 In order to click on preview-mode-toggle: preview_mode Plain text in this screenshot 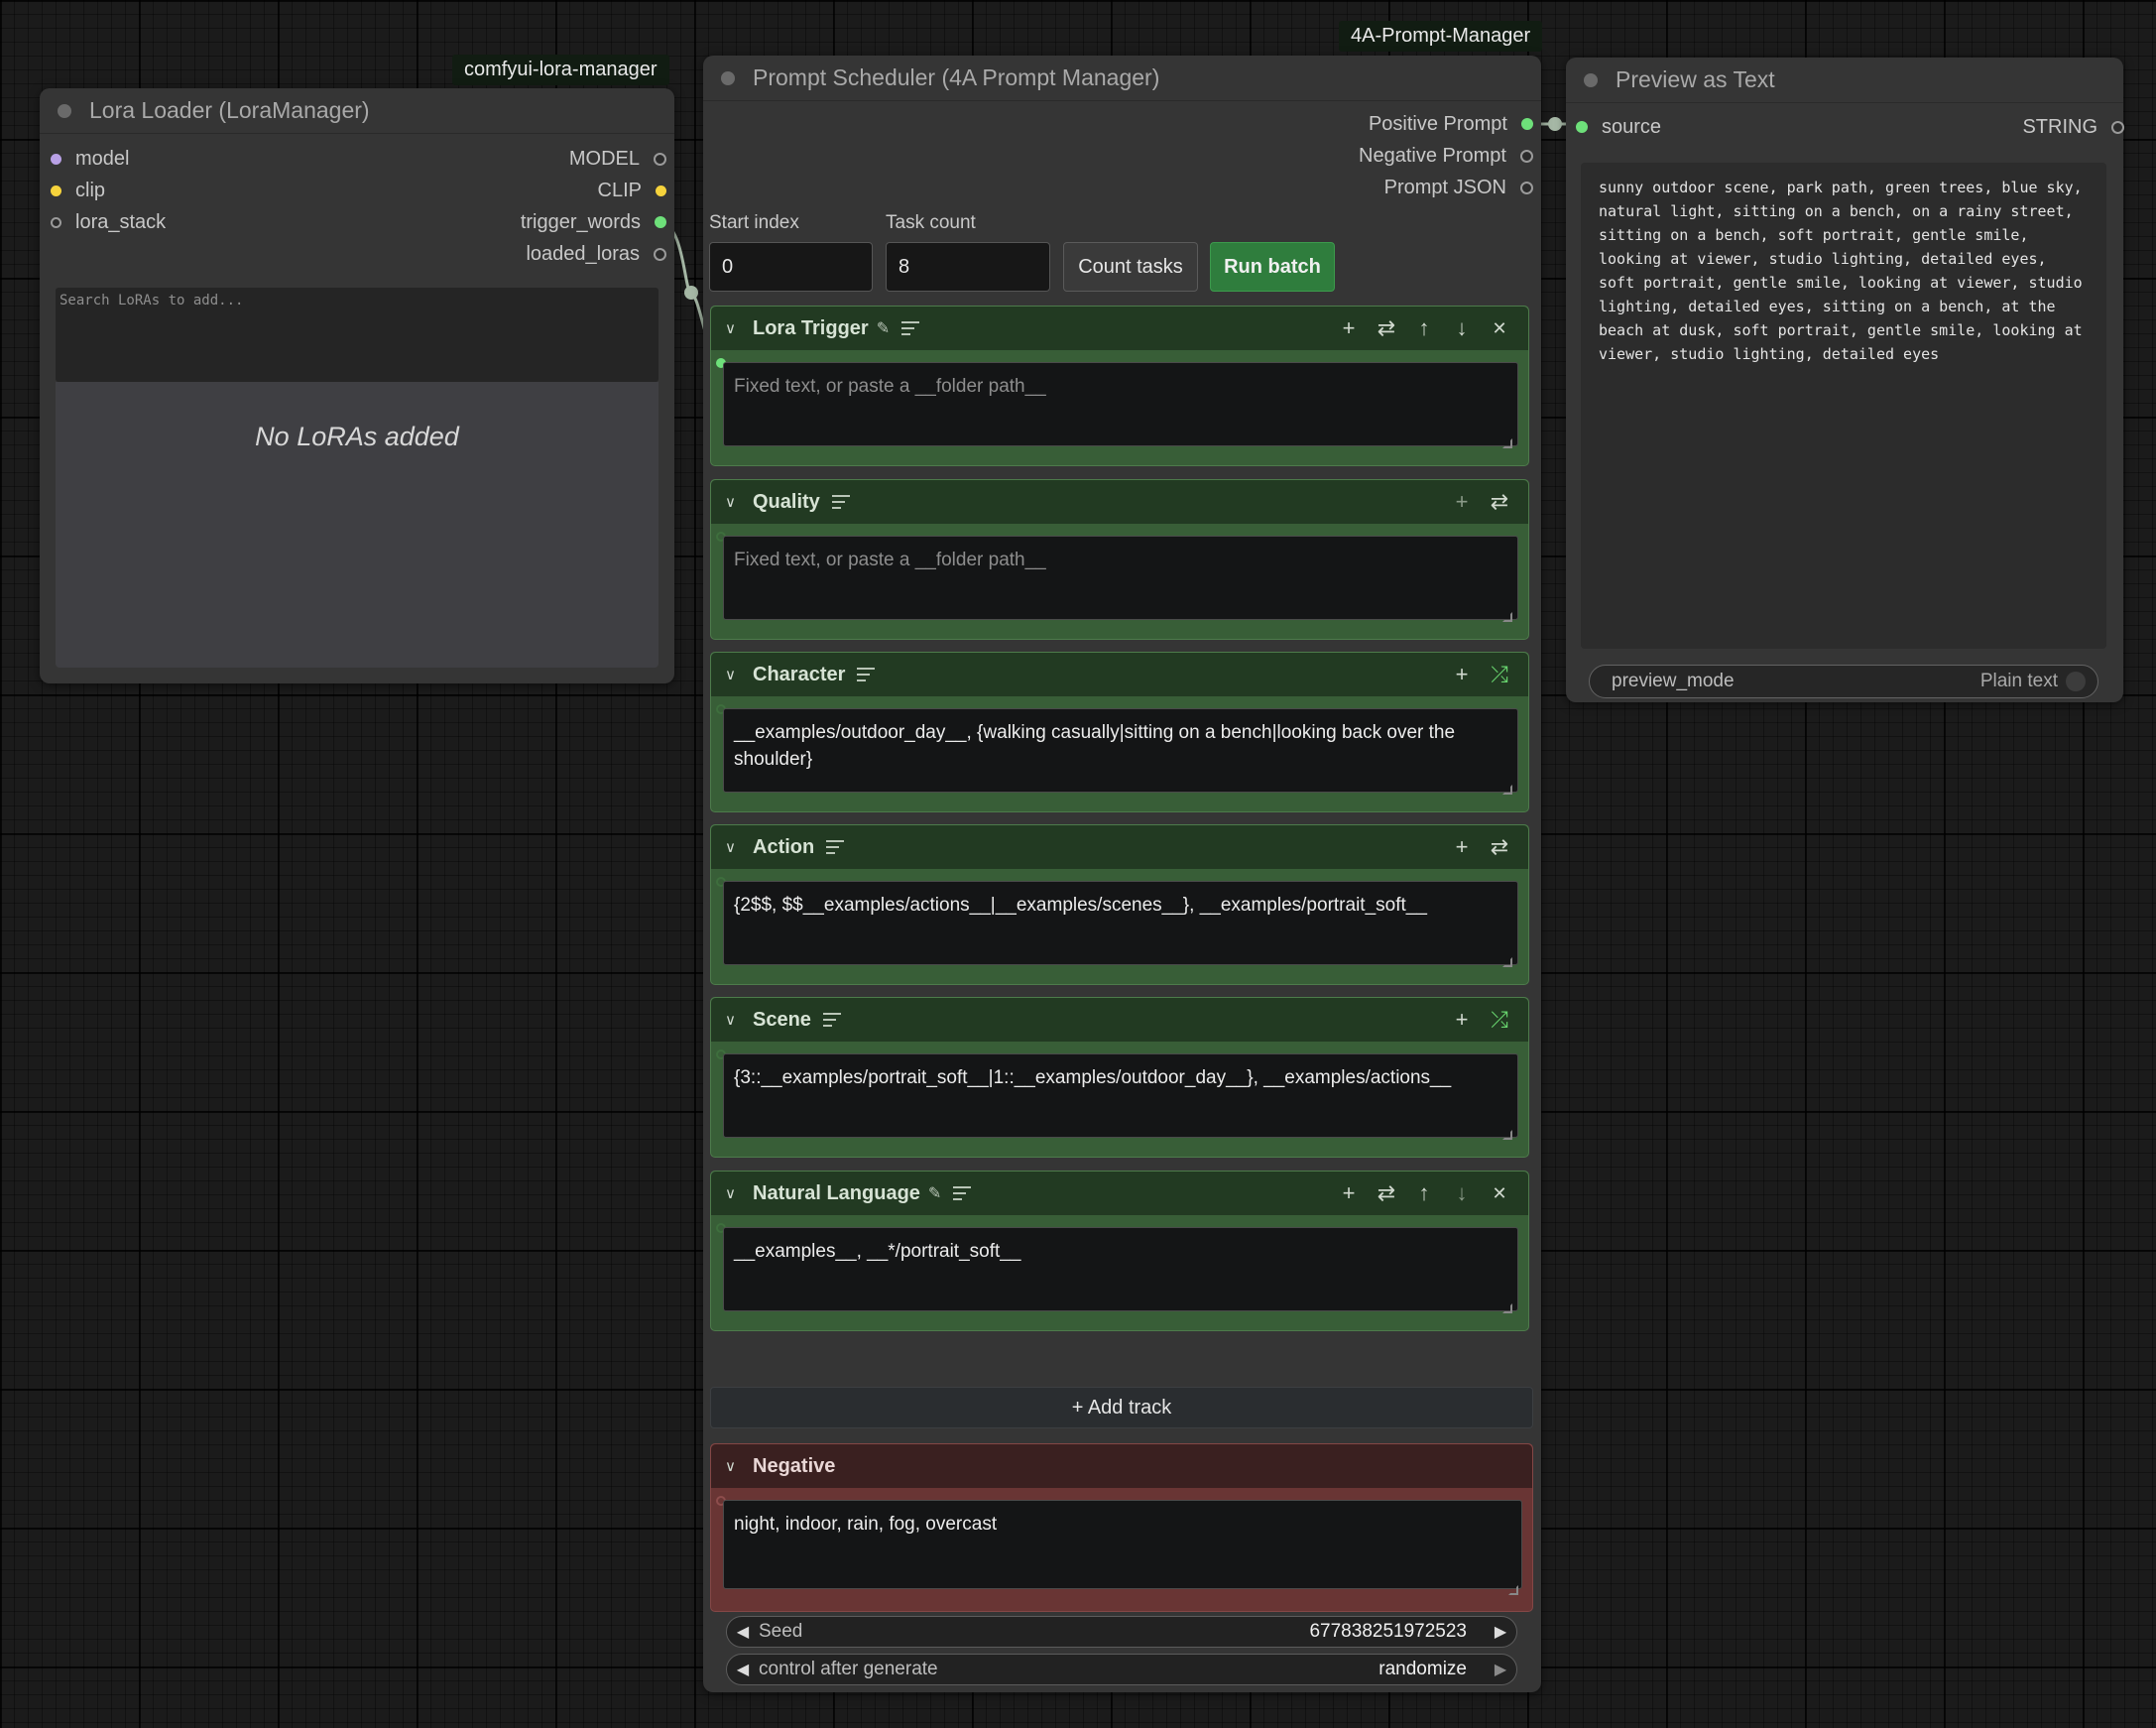, I will do `click(1843, 682)`.